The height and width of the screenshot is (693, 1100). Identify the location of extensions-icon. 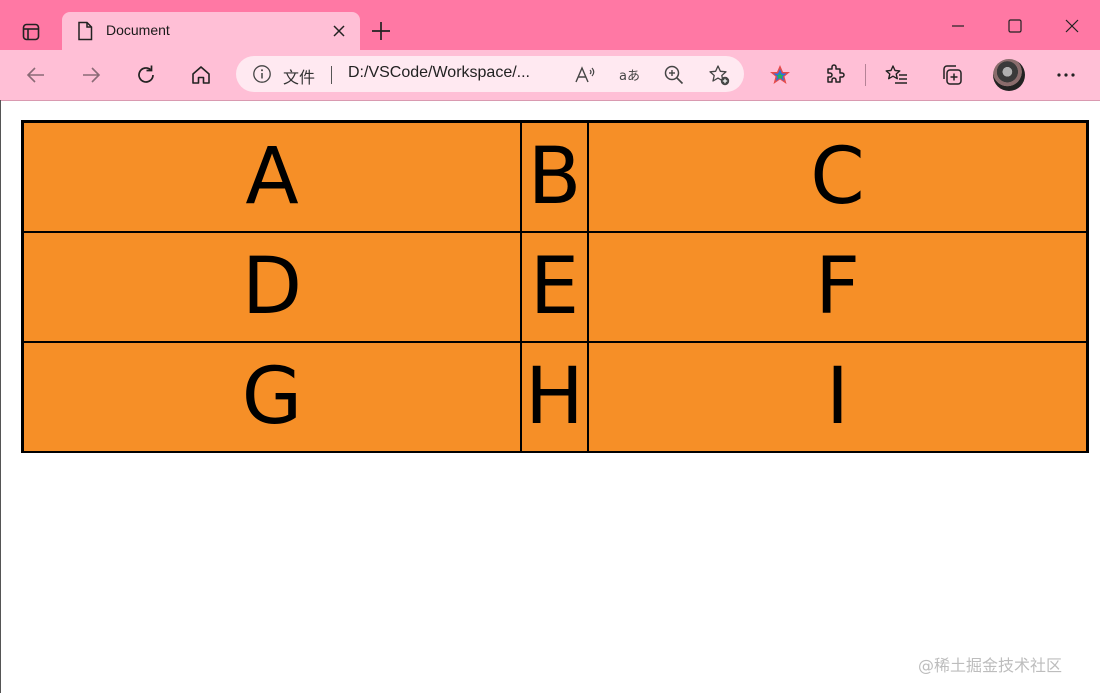
(835, 75).